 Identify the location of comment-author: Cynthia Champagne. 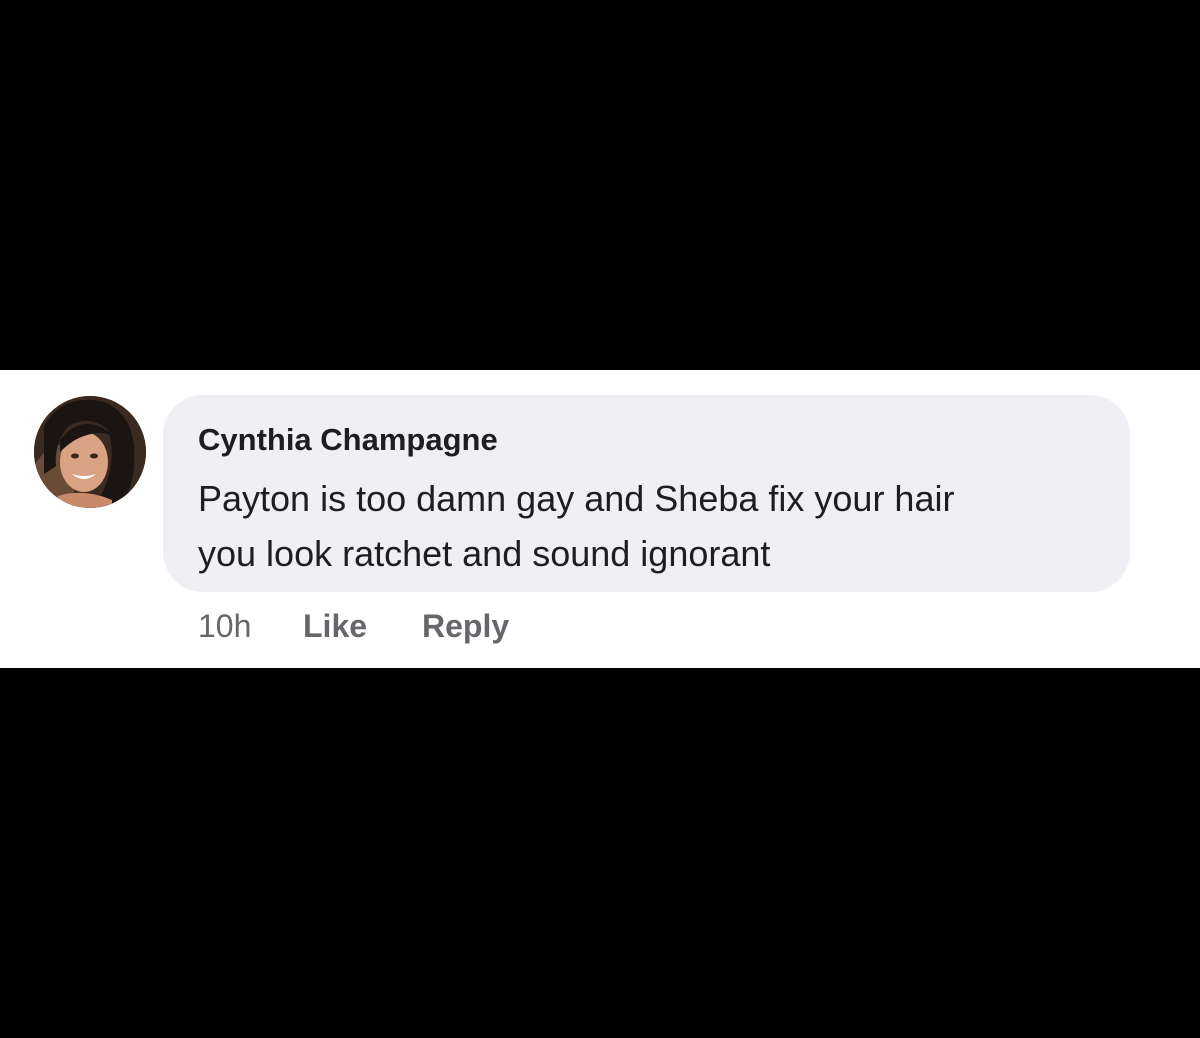
(348, 440).